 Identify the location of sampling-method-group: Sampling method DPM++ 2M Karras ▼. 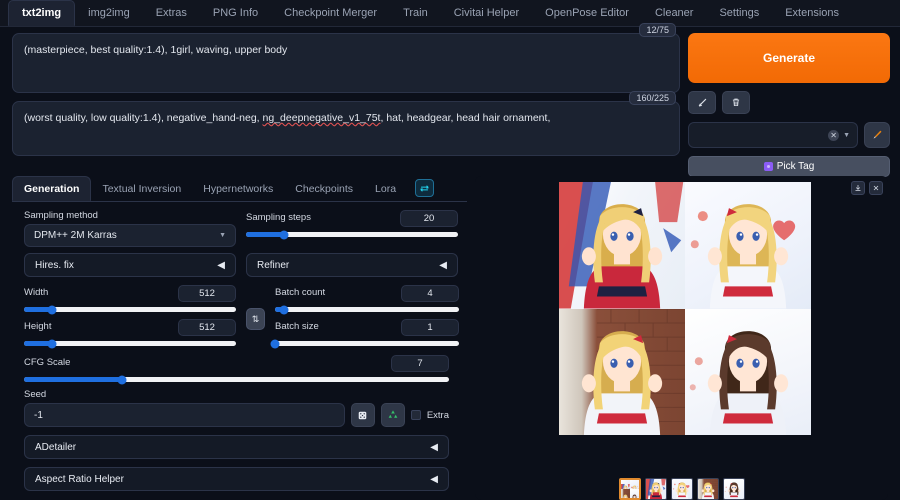
(130, 228).